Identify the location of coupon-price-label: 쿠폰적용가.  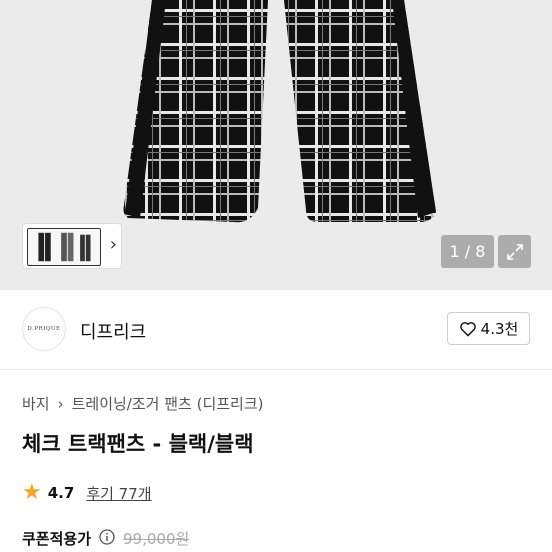
(57, 539).